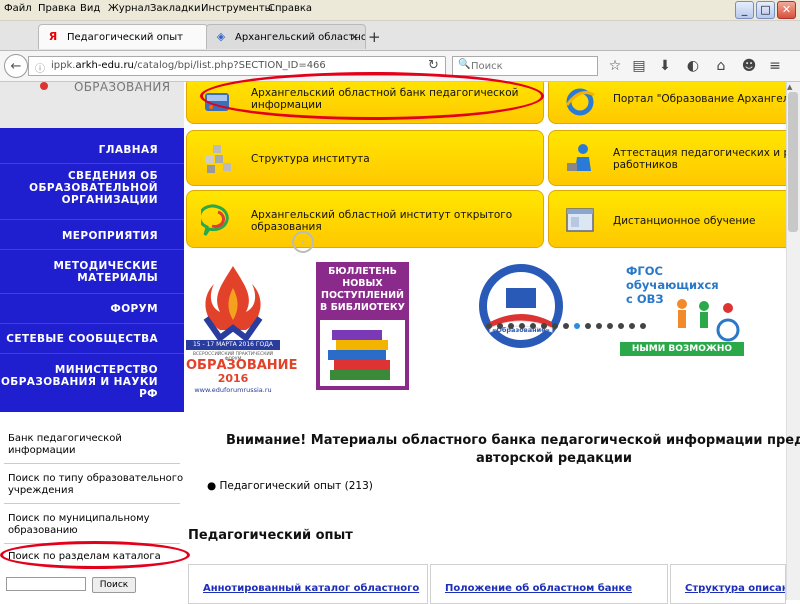 This screenshot has width=800, height=604. Describe the element at coordinates (793, 162) in the screenshot. I see `scroll-thumb` at that location.